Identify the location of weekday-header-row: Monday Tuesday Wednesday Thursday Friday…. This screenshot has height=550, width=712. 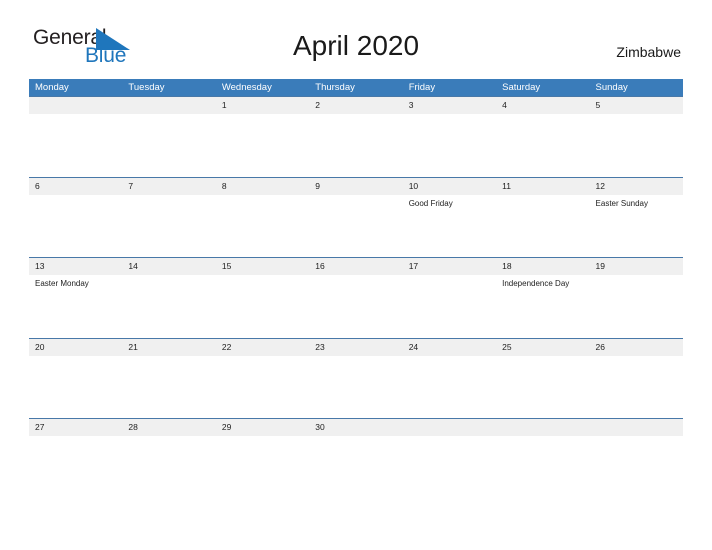
(356, 87).